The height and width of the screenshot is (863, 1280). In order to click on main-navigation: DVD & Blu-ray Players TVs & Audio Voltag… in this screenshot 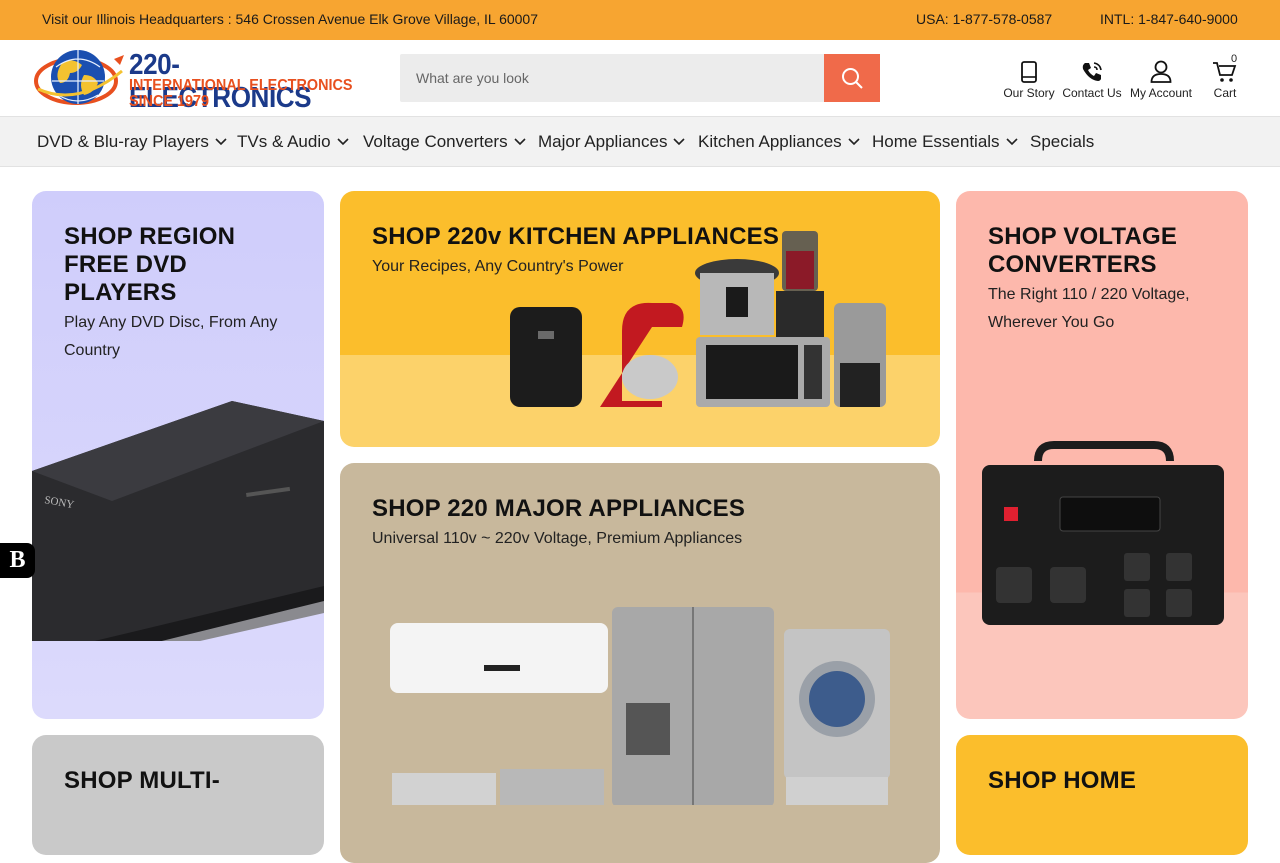, I will do `click(640, 141)`.